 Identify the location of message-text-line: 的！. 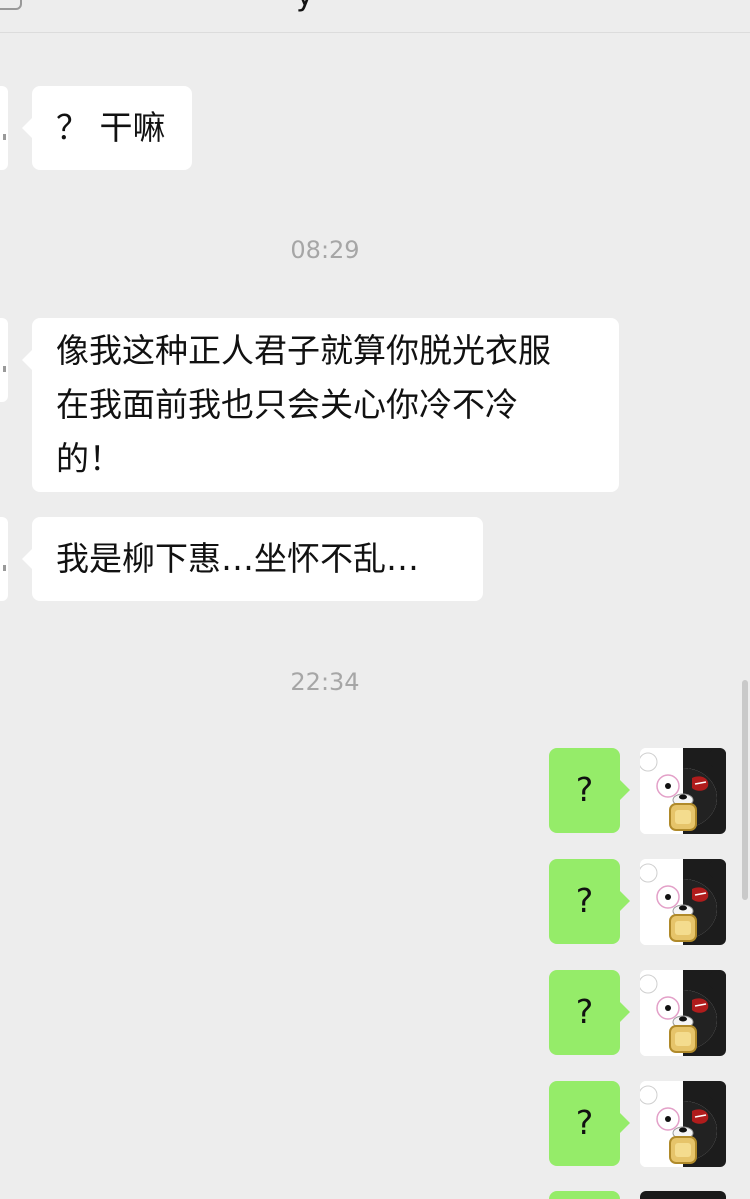
(89, 458).